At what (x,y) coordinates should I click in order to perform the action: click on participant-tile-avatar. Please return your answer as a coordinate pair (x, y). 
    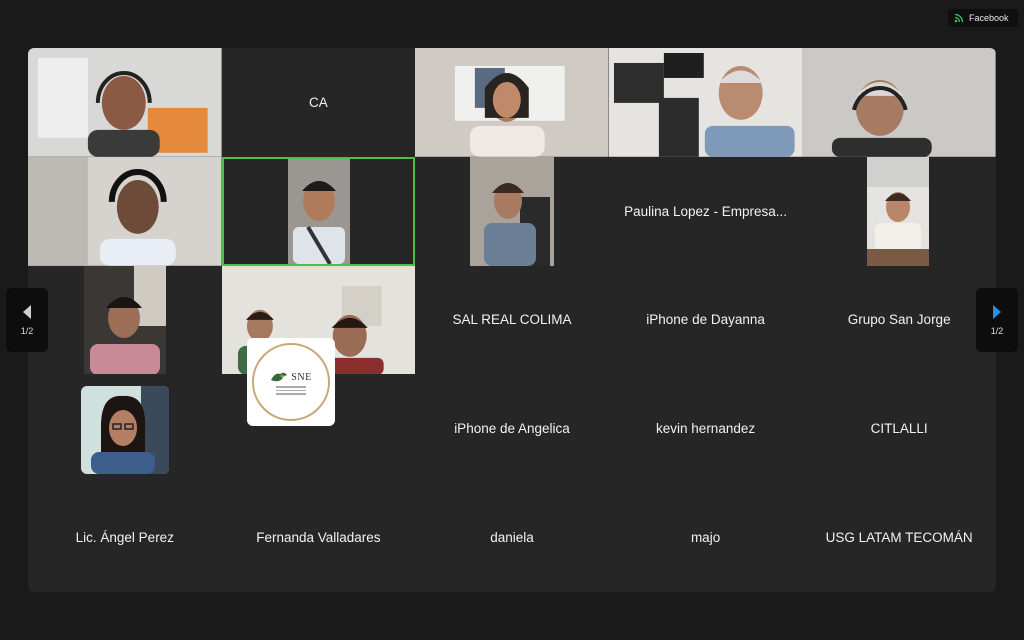
    Looking at the image, I should click on (125, 428).